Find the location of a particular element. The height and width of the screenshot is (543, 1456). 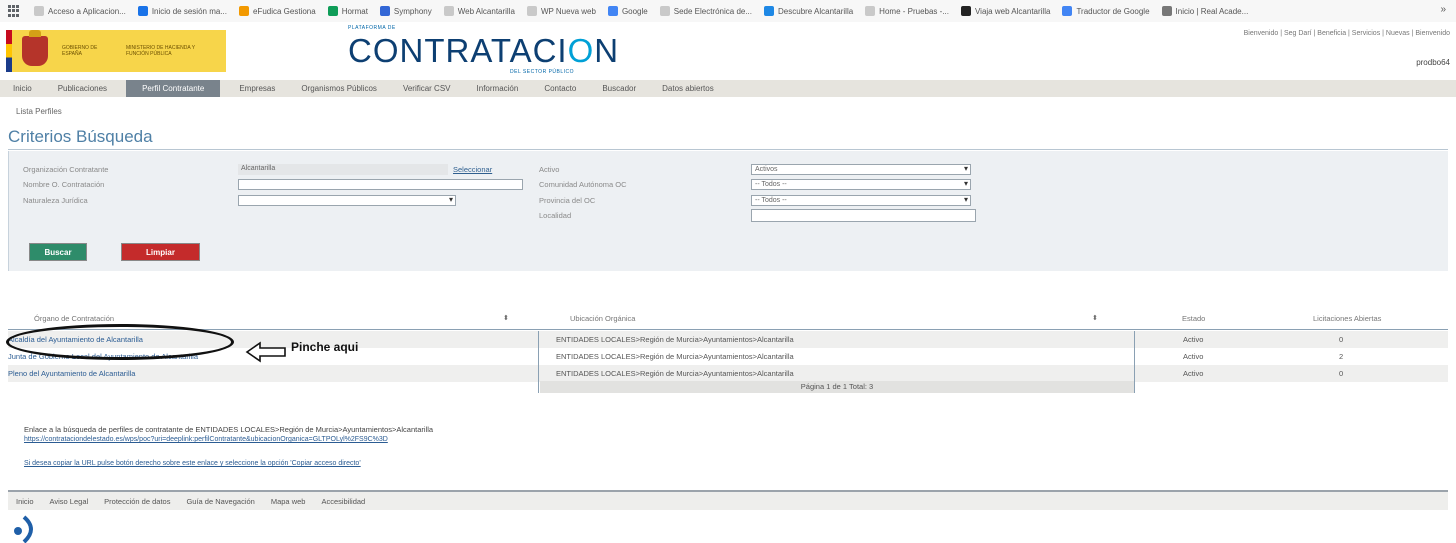

bookmark-item: Traductor de Google is located at coordinates (1106, 11).